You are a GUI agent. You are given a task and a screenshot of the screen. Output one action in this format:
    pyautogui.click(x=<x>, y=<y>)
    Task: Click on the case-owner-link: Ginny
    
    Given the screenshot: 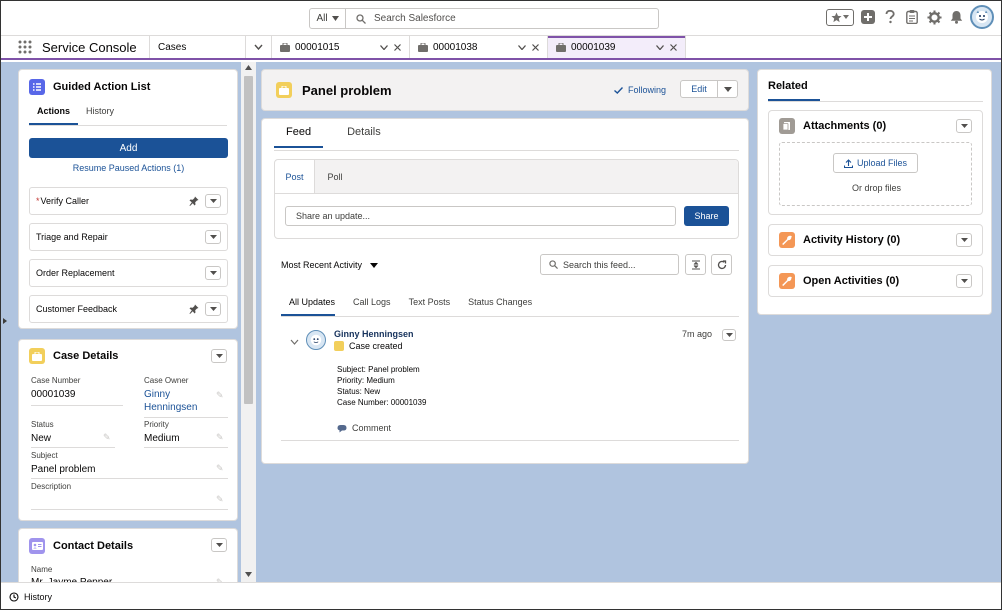 What is the action you would take?
    pyautogui.click(x=157, y=394)
    